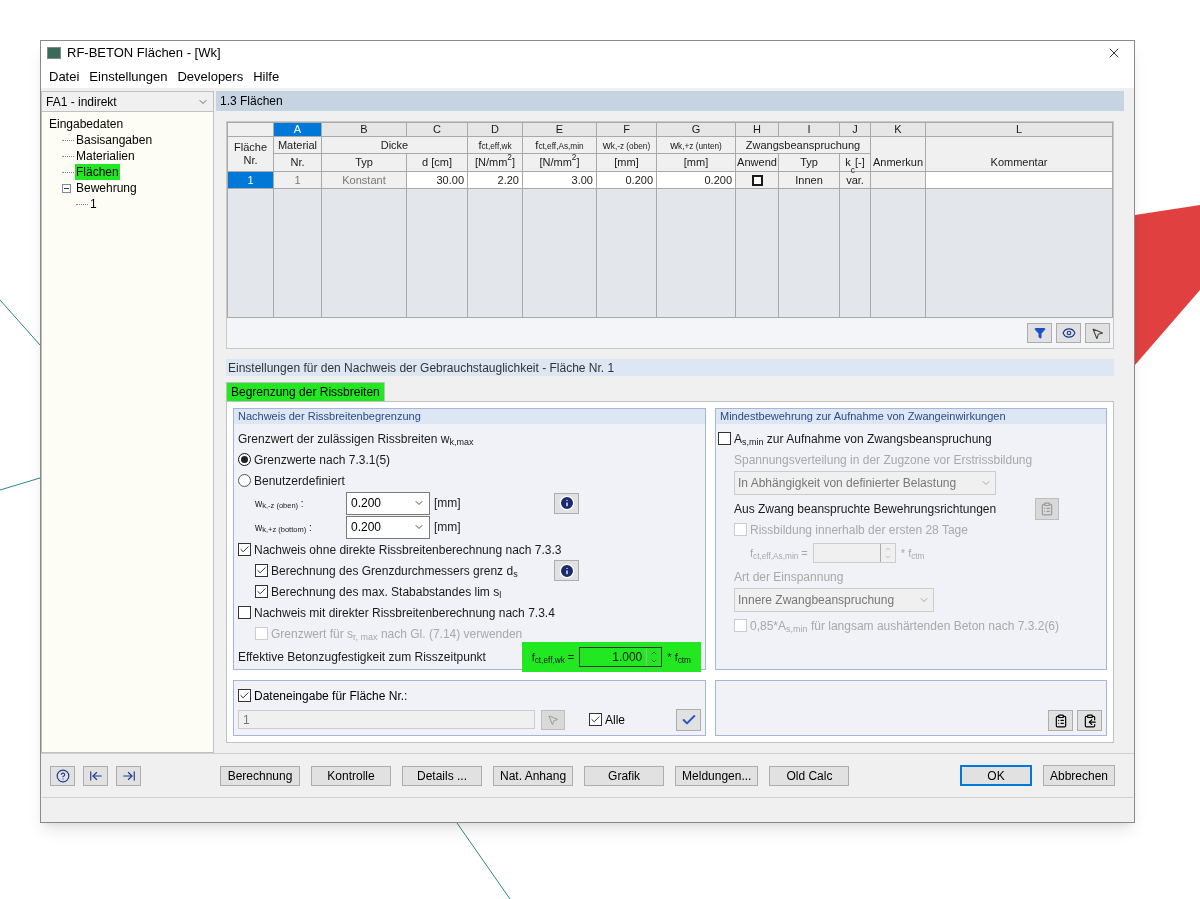  Describe the element at coordinates (757, 180) in the screenshot. I see `checkbox` at that location.